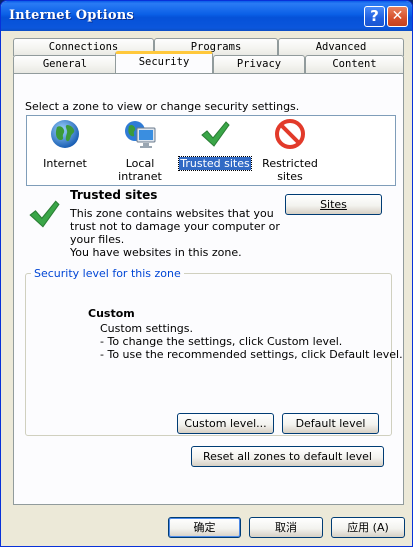  What do you see at coordinates (111, 313) in the screenshot?
I see `level-title: Custom` at bounding box center [111, 313].